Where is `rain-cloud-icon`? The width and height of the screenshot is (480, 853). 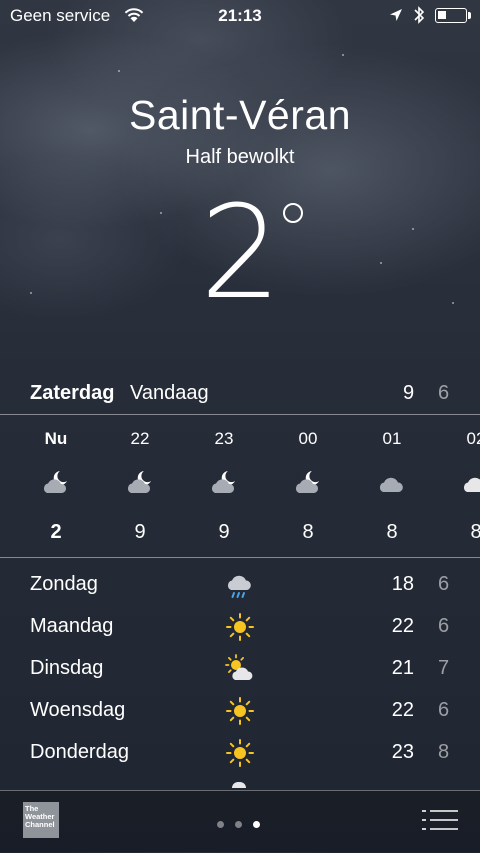 rain-cloud-icon is located at coordinates (239, 586).